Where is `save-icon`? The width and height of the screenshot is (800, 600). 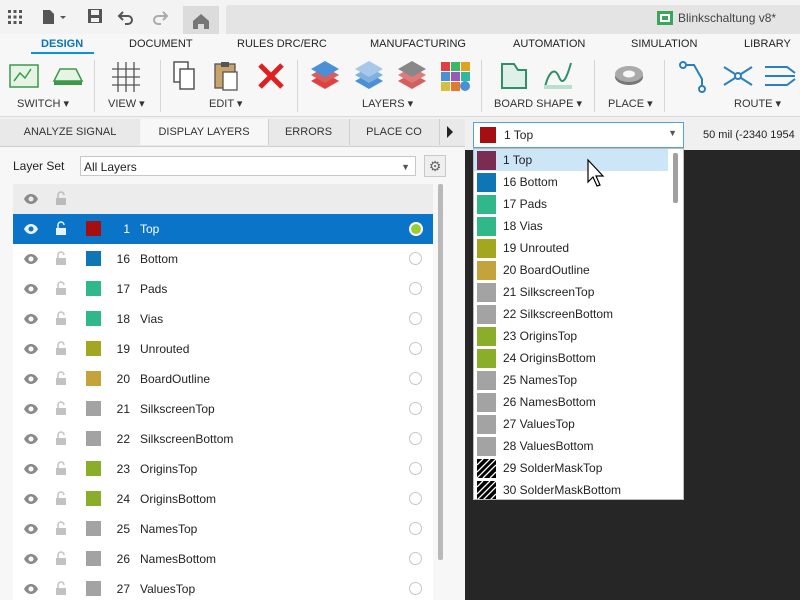
save-icon is located at coordinates (95, 17).